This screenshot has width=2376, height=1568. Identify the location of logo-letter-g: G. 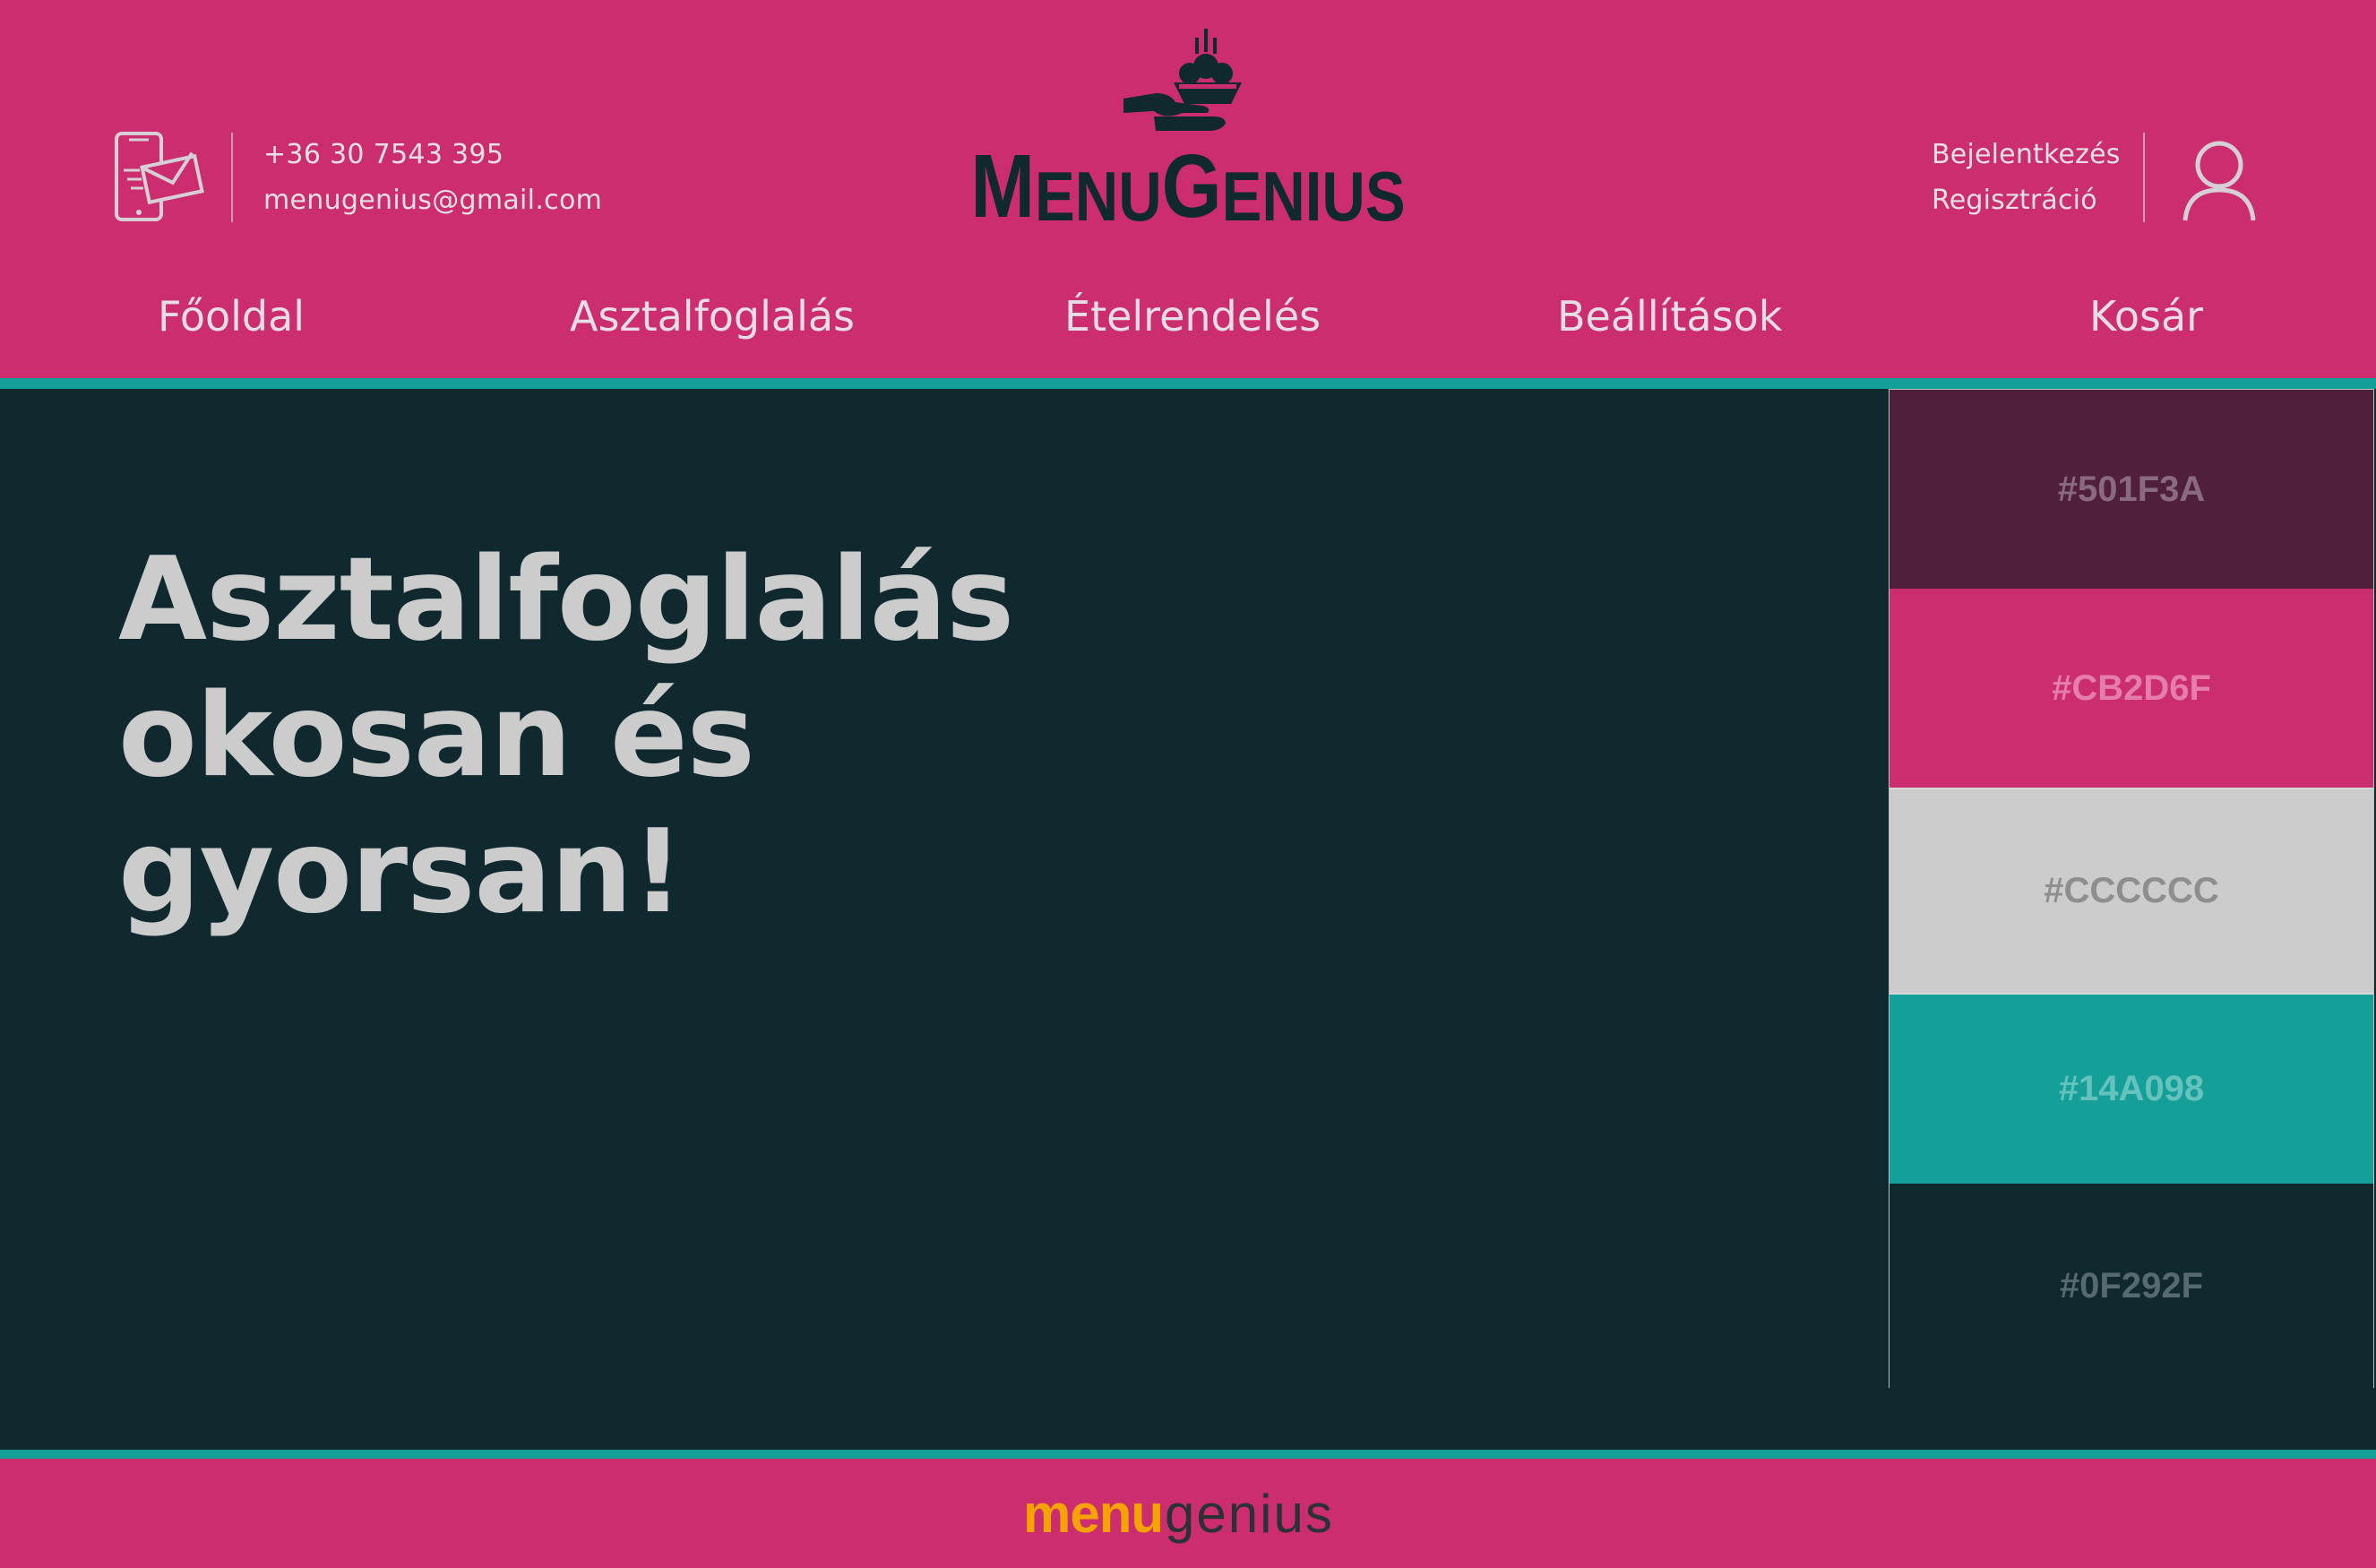
(1191, 187).